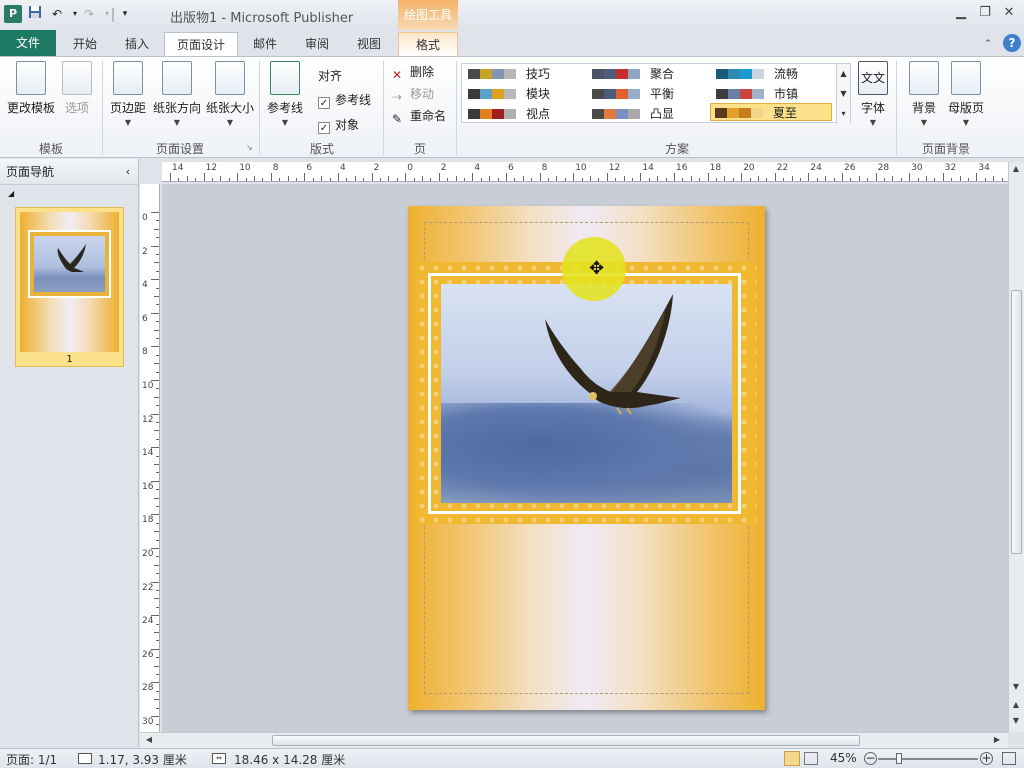 The width and height of the screenshot is (1024, 768). What do you see at coordinates (1016, 422) in the screenshot?
I see `vertical-scroll-thumb` at bounding box center [1016, 422].